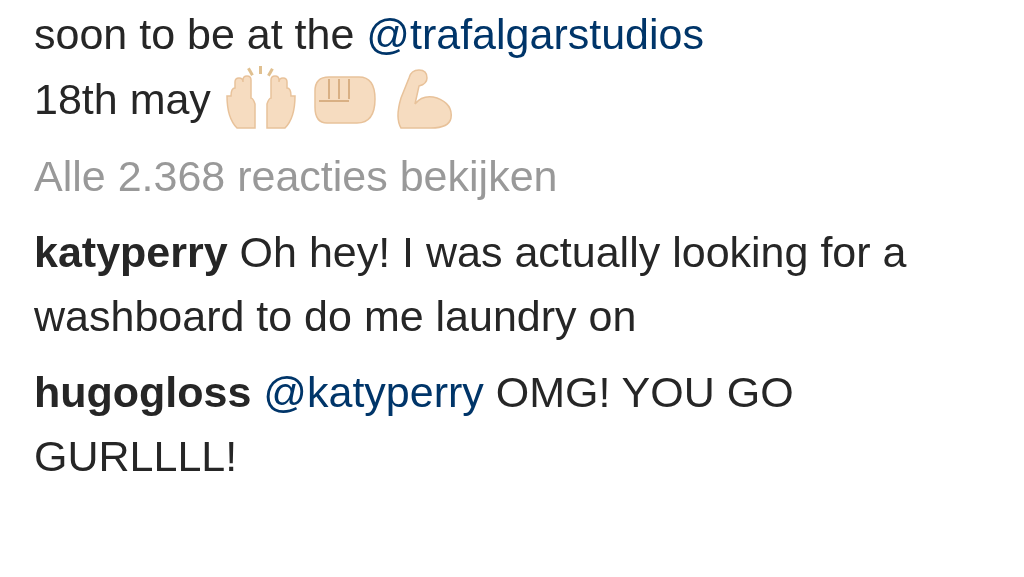  I want to click on comment-text: hugogloss @katyperry OMG! YOU GO GURLLLL!, so click(414, 424).